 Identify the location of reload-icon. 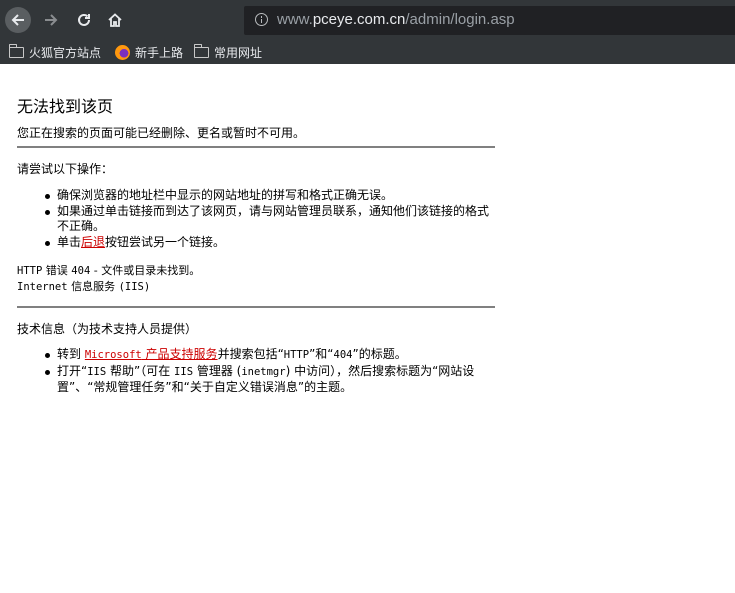
(84, 19).